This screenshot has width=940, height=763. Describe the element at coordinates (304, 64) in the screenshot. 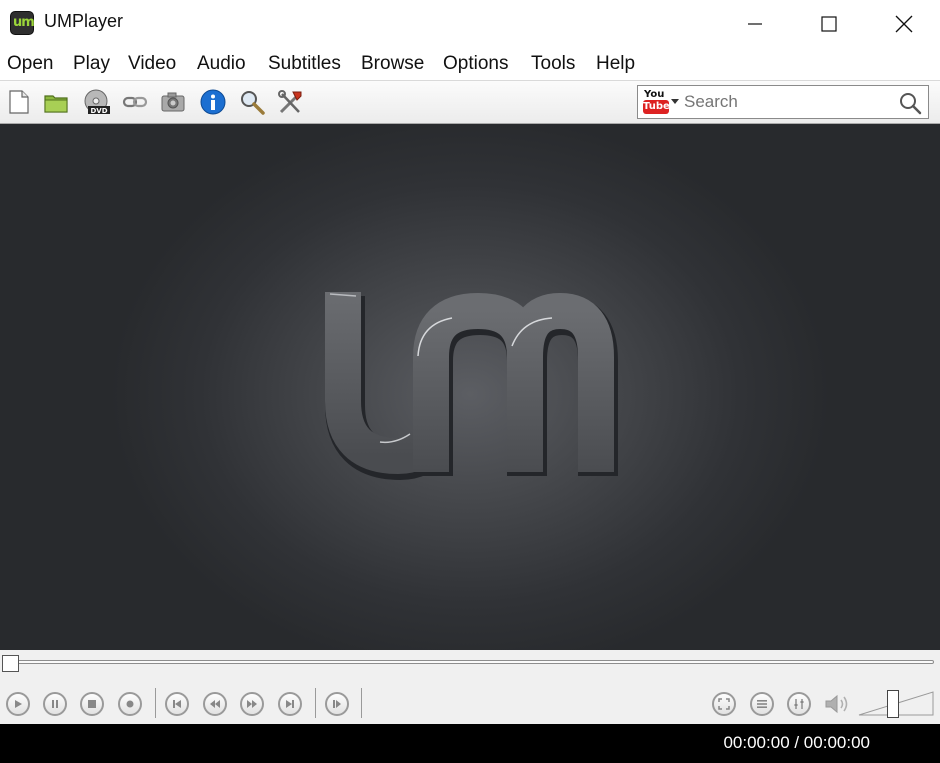

I see `menu-subtitles: Subtitles` at that location.